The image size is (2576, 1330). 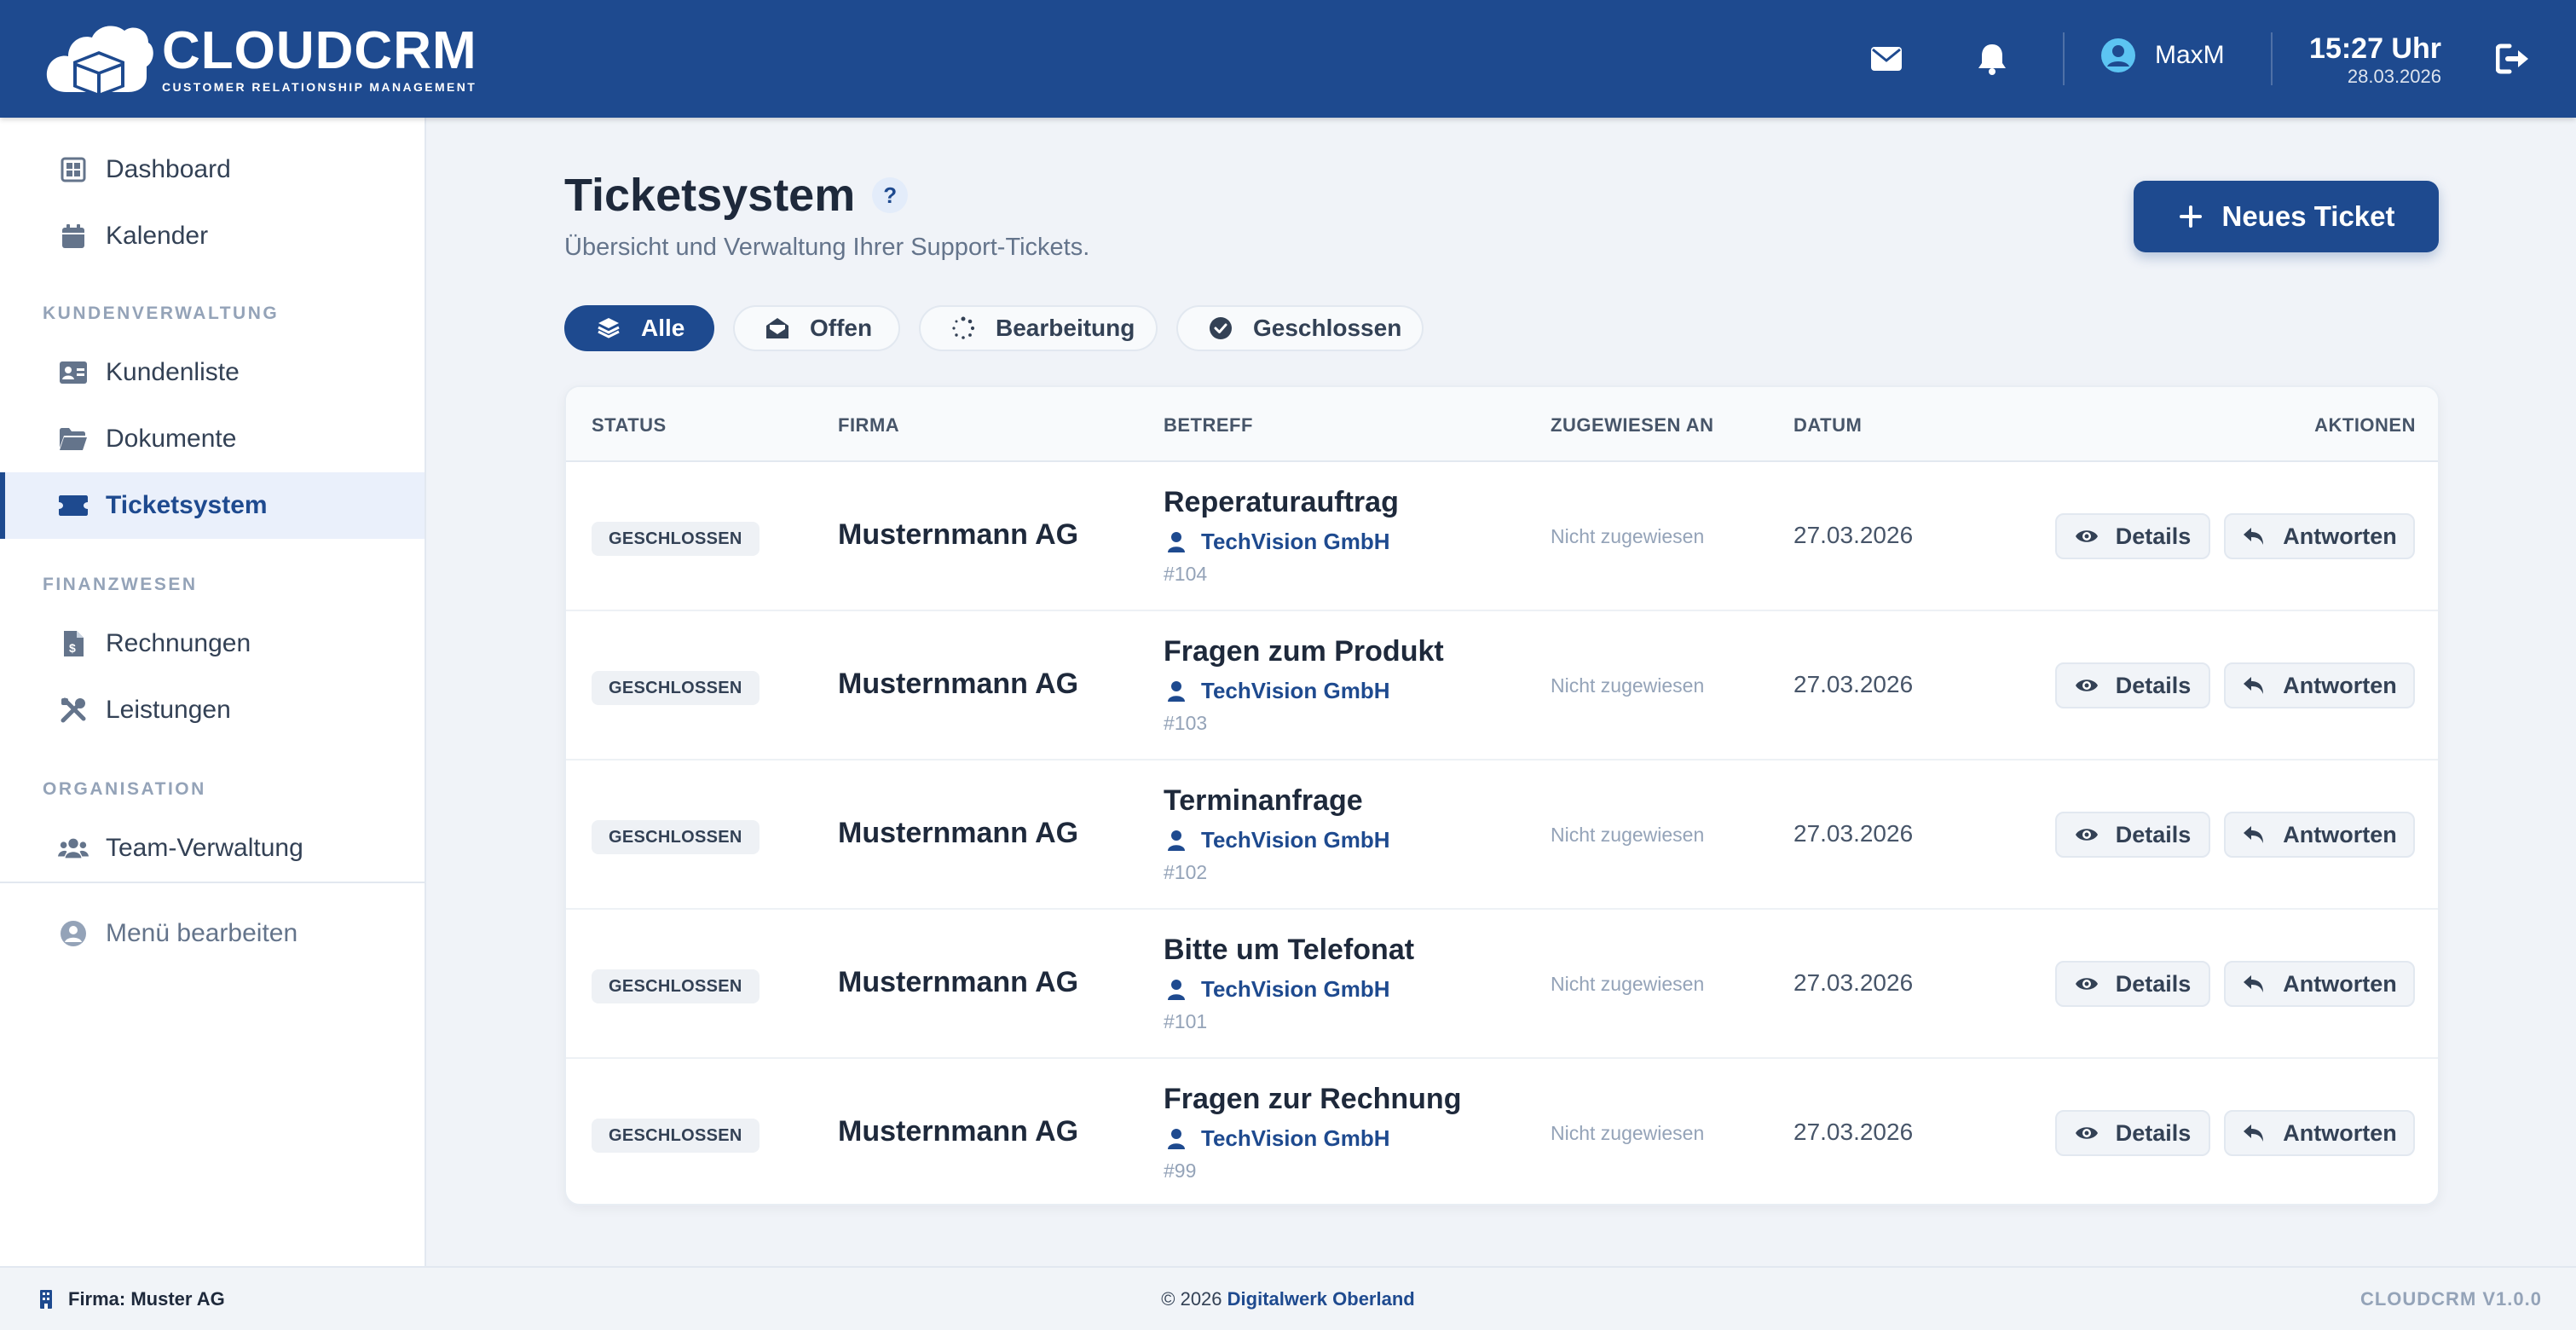 I want to click on plus-icon, so click(x=2190, y=216).